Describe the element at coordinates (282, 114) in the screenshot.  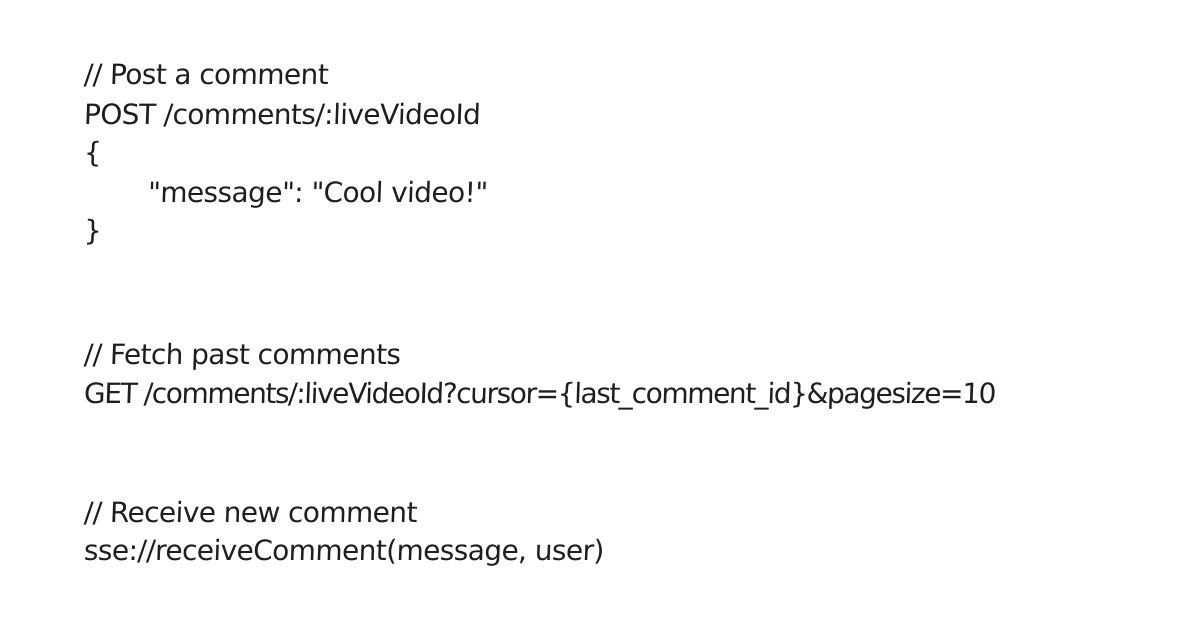
I see `post-comment-endpoint: POST /comments/:liveVideoId` at that location.